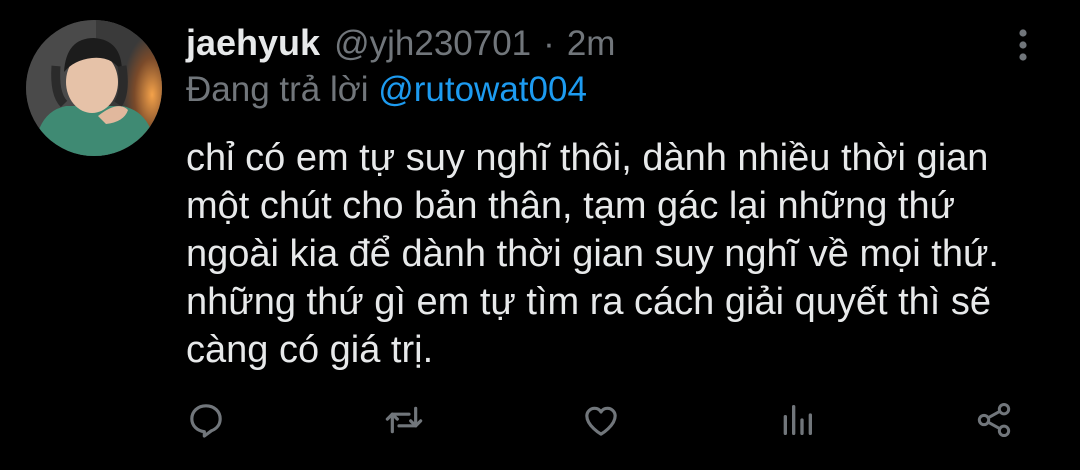  I want to click on reply-icon, so click(206, 421).